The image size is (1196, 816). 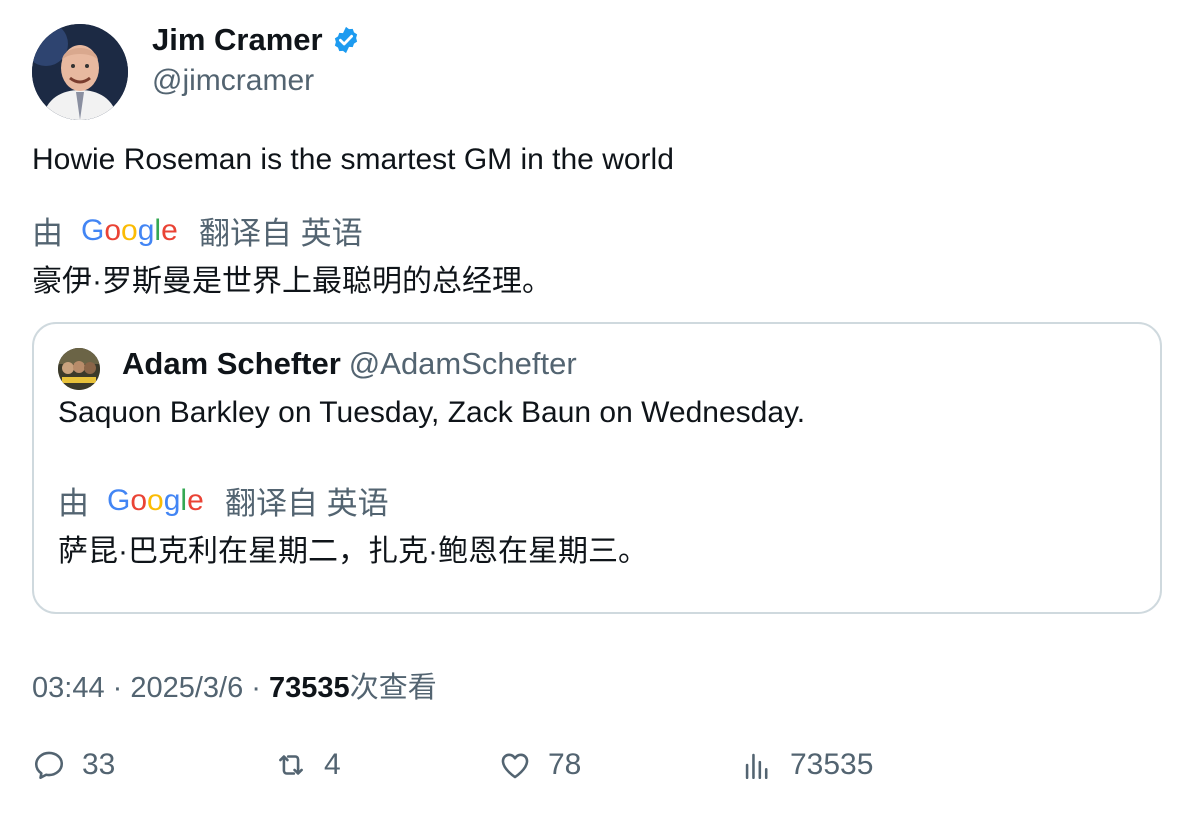 What do you see at coordinates (231, 363) in the screenshot?
I see `quote-author-name: Adam Schefter` at bounding box center [231, 363].